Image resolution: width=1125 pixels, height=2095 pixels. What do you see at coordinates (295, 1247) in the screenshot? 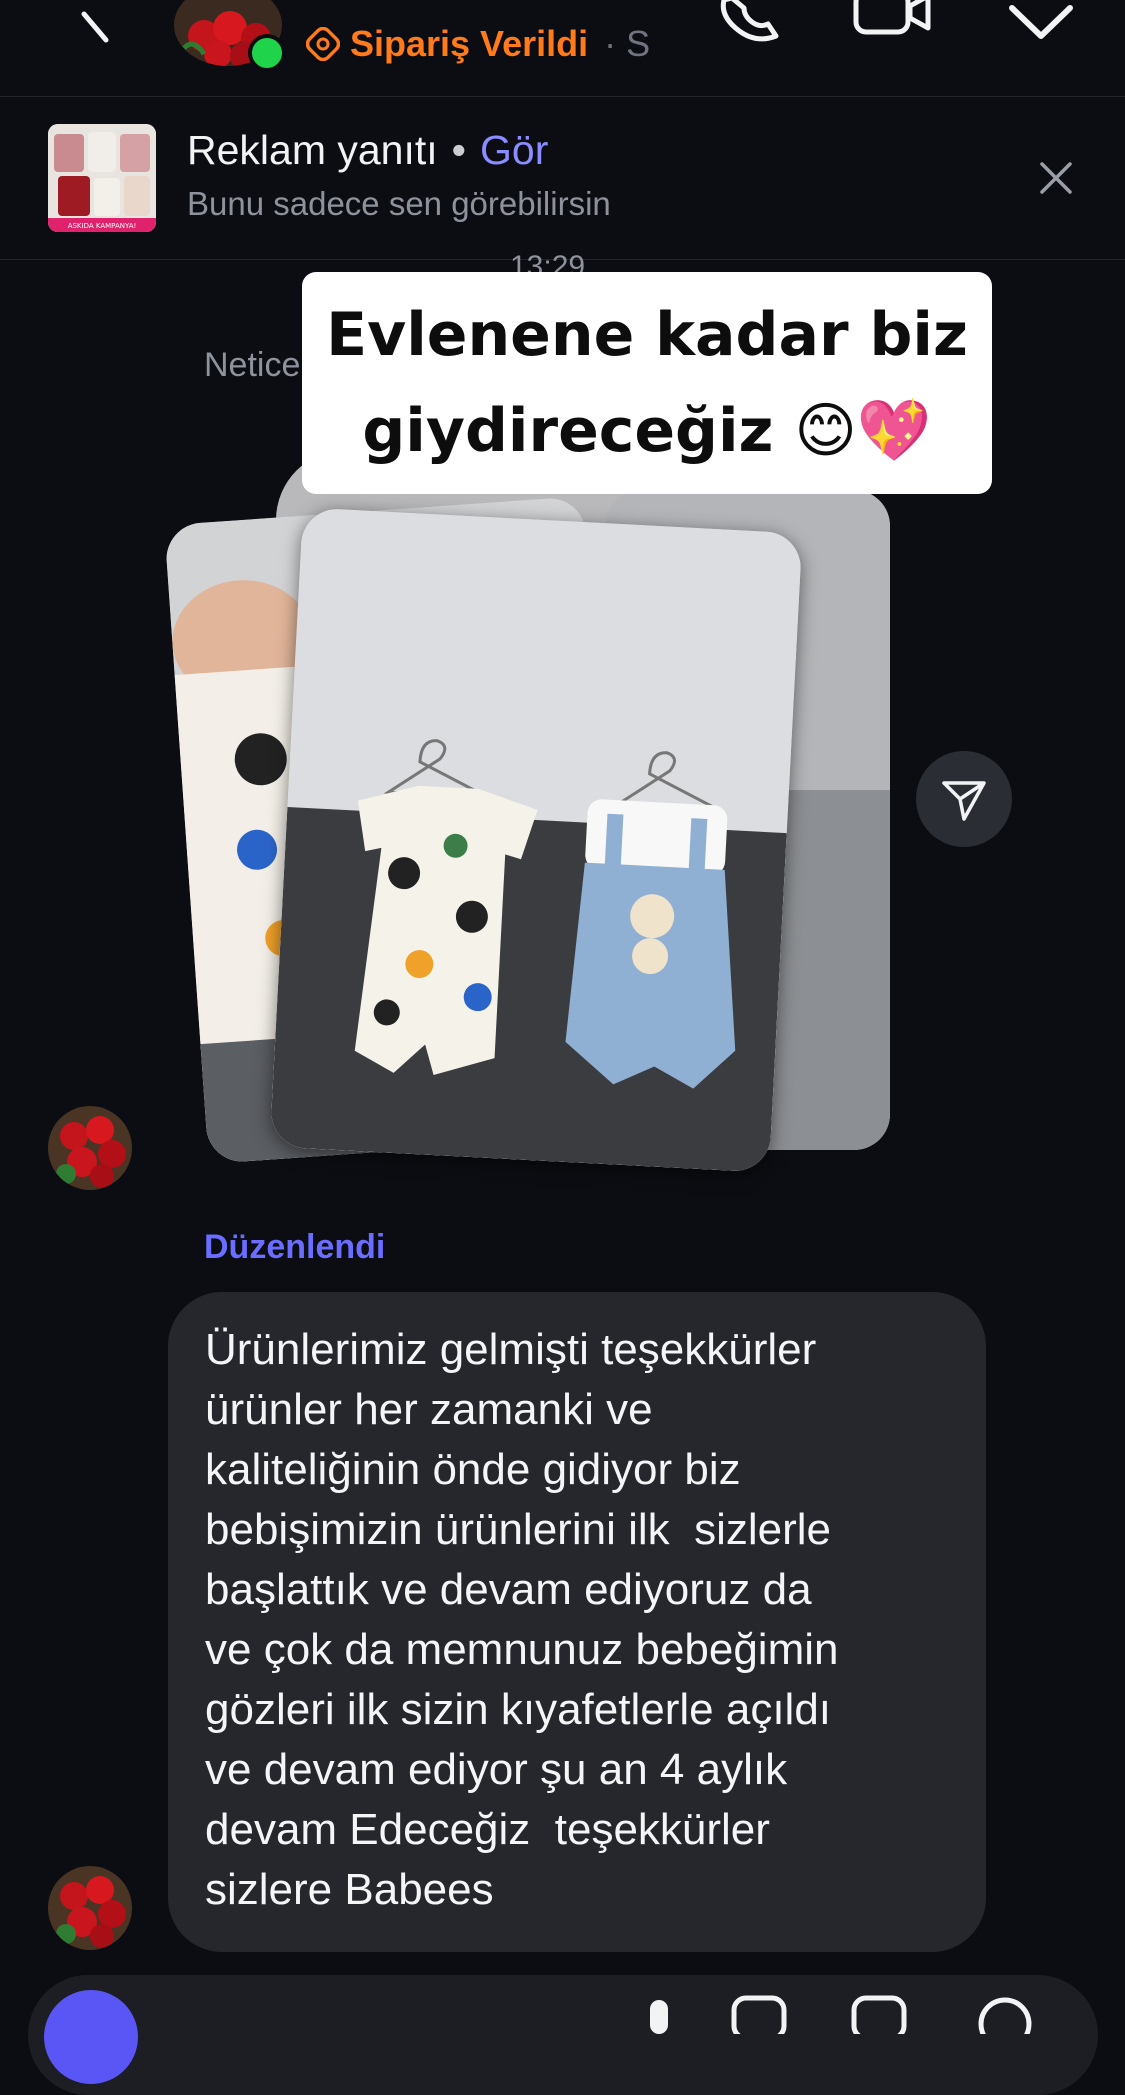
I see `edited-label: Düzenlendi` at bounding box center [295, 1247].